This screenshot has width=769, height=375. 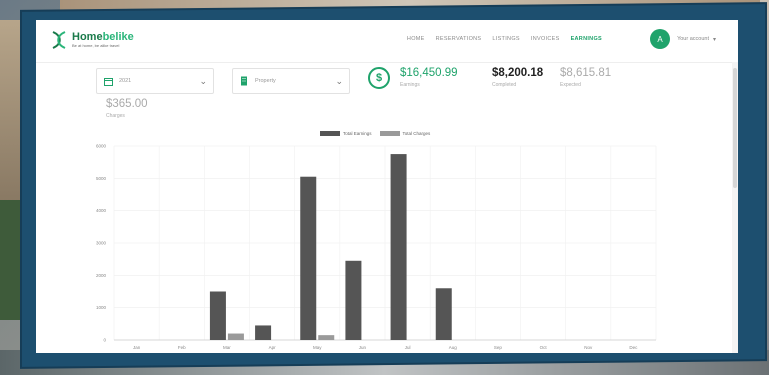 What do you see at coordinates (518, 73) in the screenshot?
I see `completed-value: $8,200.18` at bounding box center [518, 73].